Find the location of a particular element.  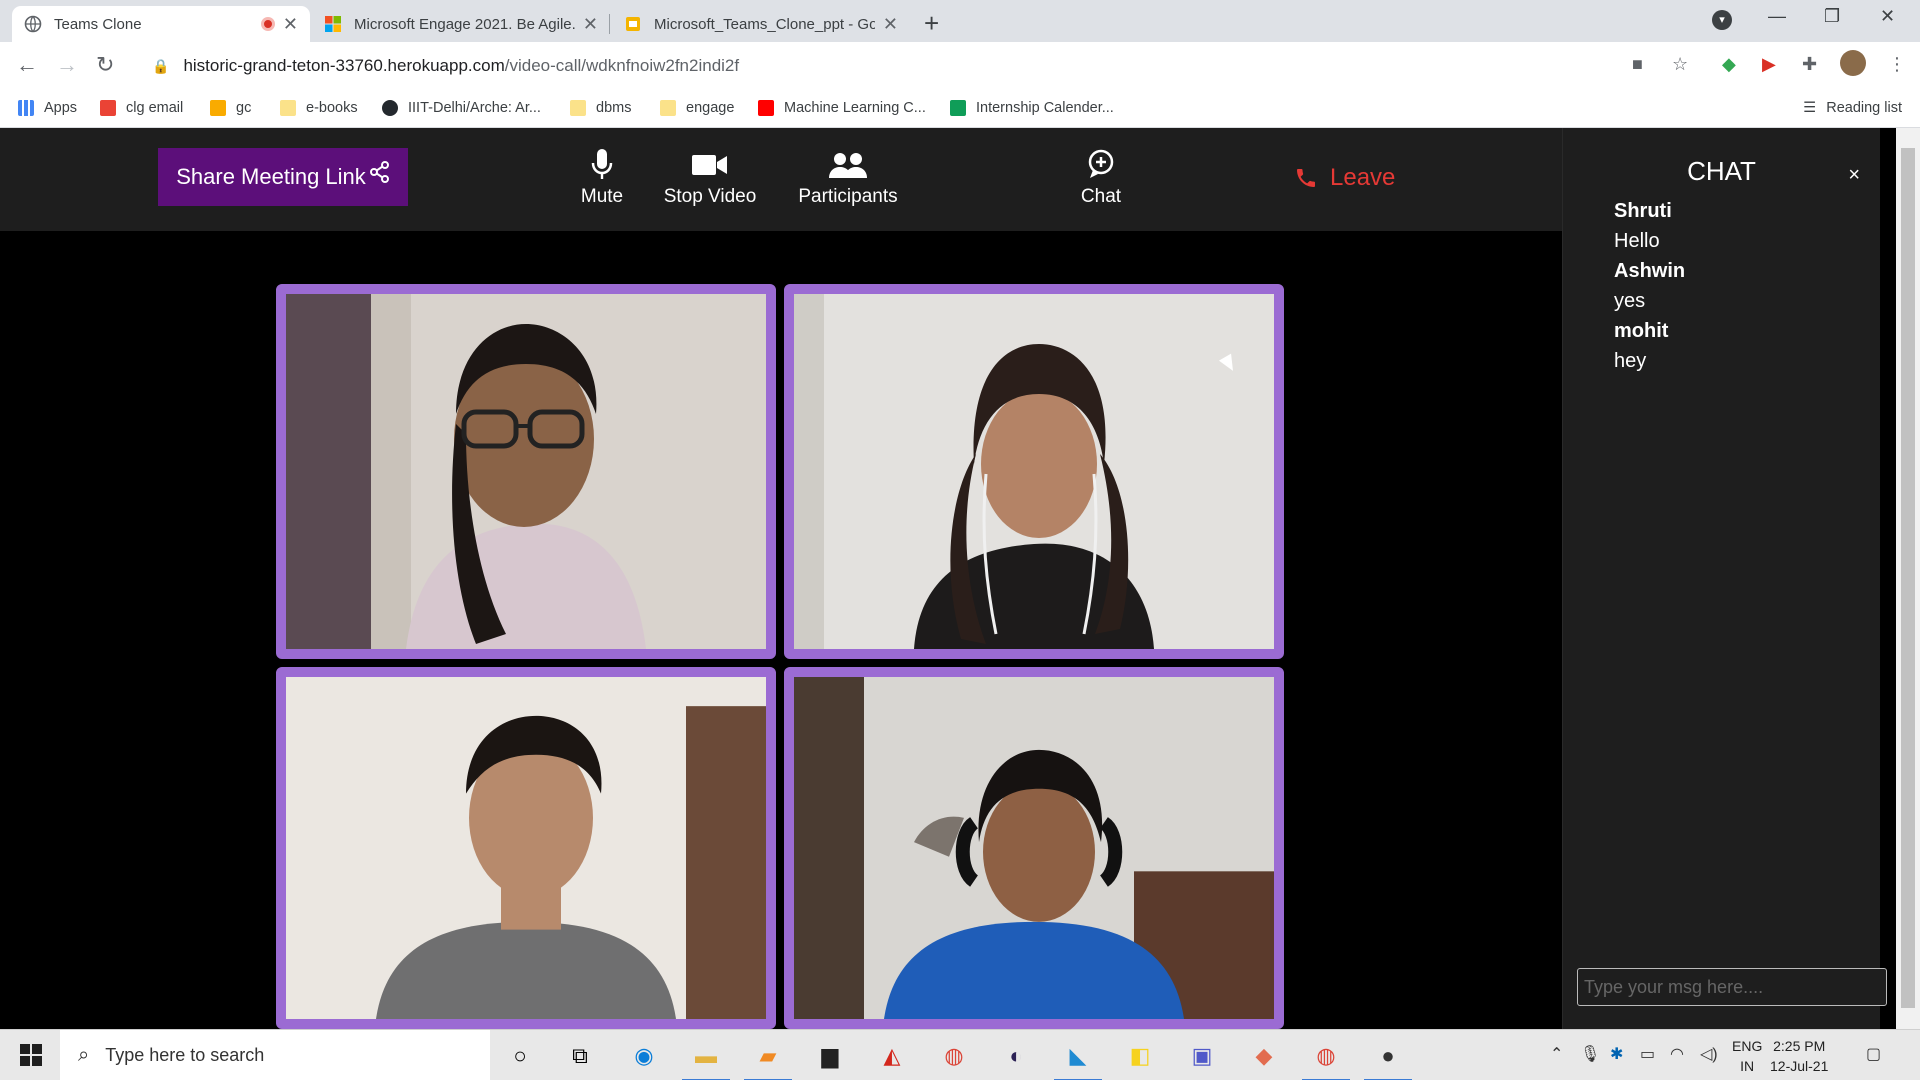

bluetooth-icon: ✱ is located at coordinates (1616, 1054).